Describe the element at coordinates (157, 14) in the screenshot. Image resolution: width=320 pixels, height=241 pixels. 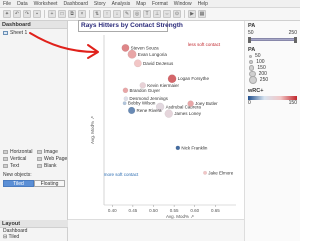
I see `fix-axes-icon: ⊥` at that location.